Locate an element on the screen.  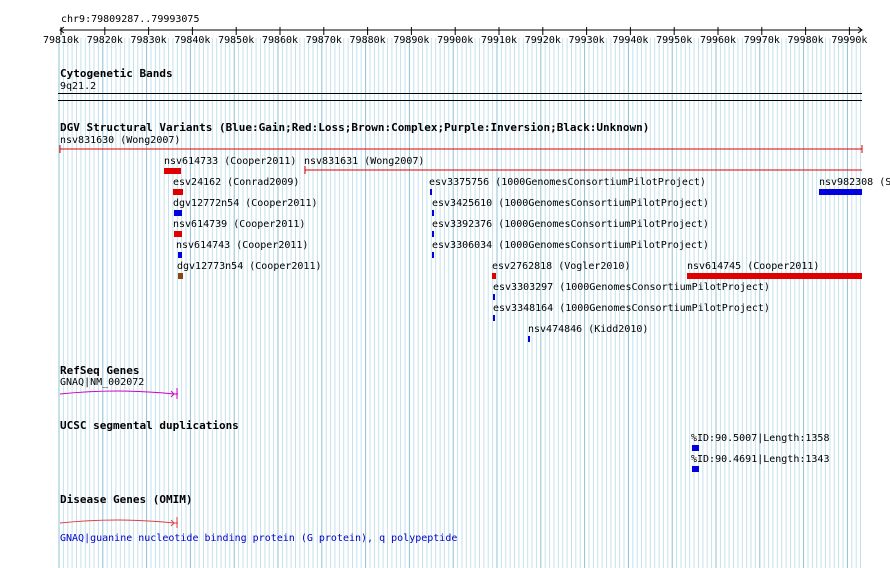
ruler-tick-label: 79960k is located at coordinates (718, 40).